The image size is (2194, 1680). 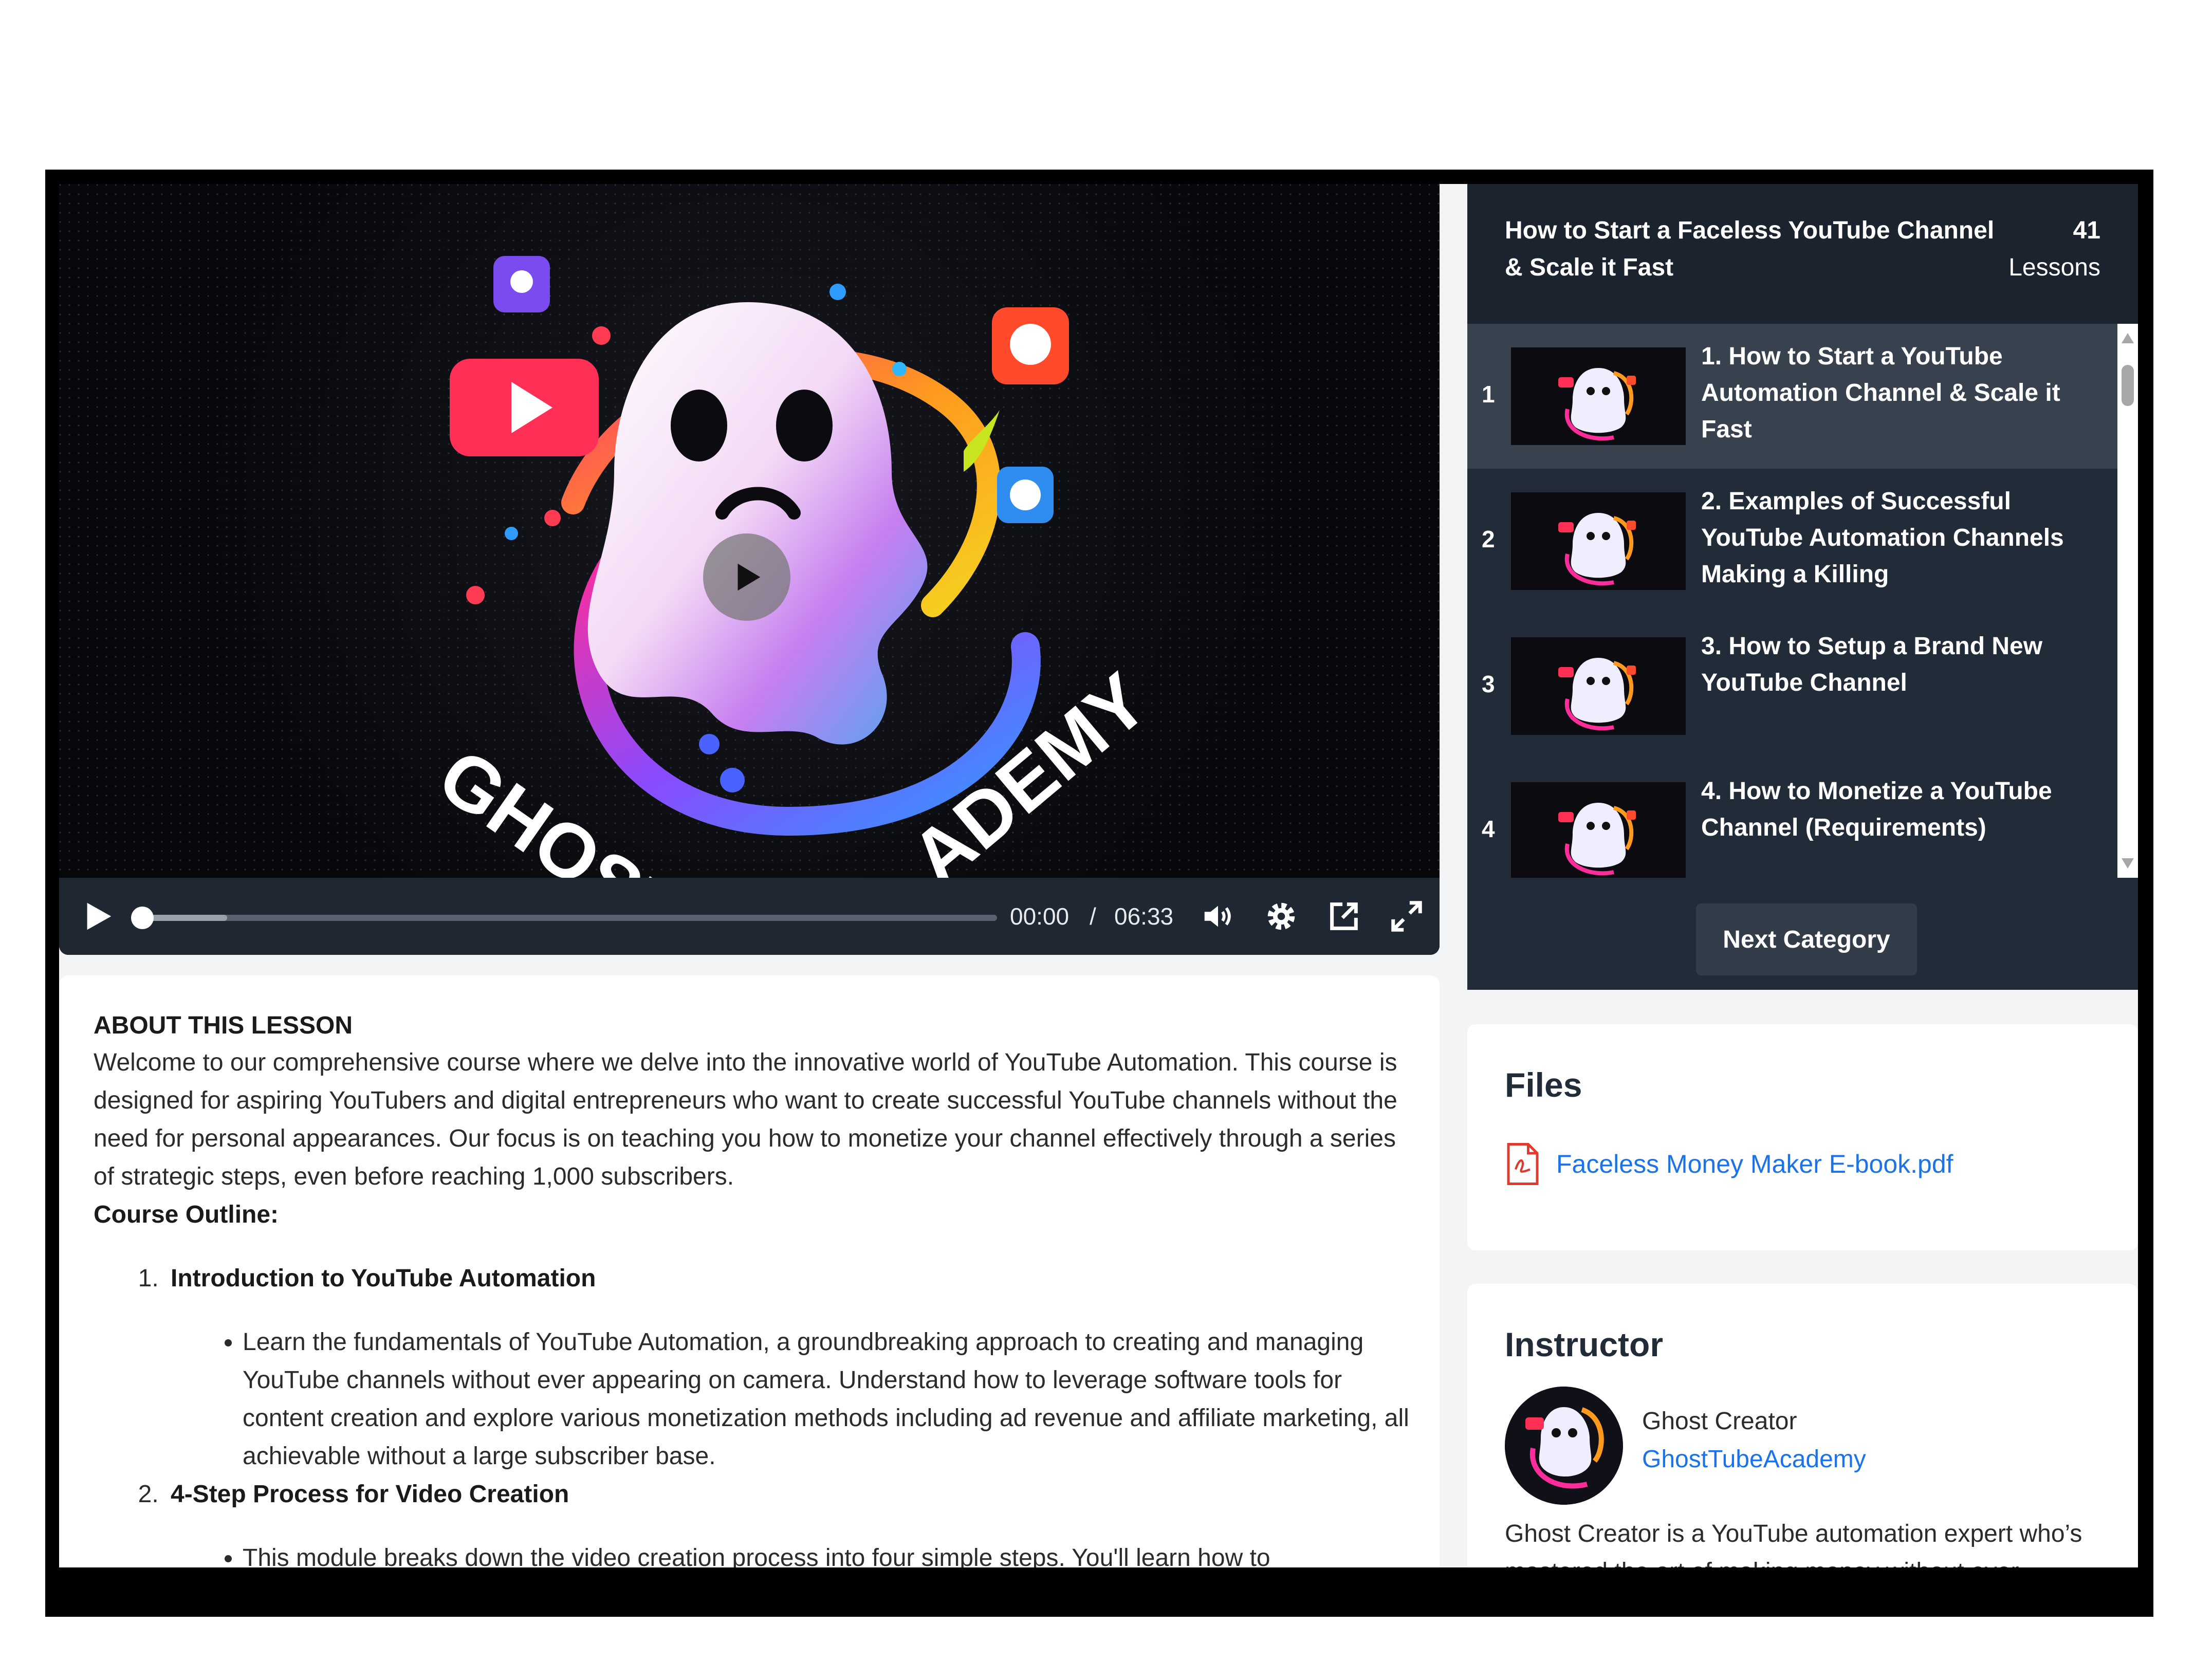 I want to click on files-title: Files, so click(x=1543, y=1085).